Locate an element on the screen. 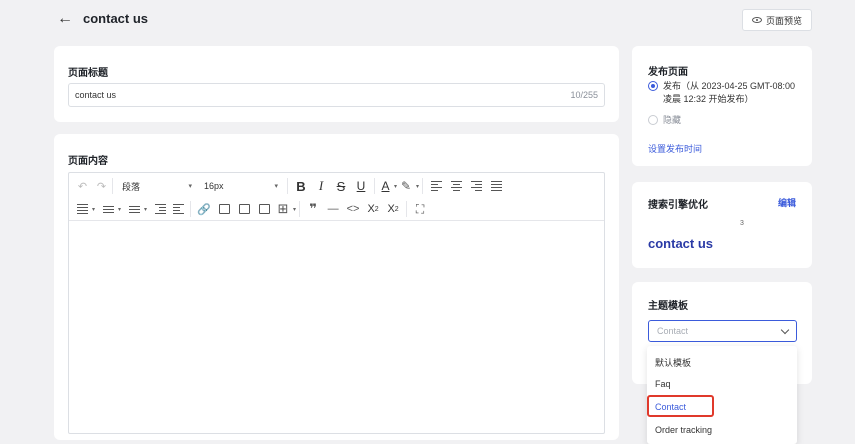 The height and width of the screenshot is (444, 855). line-height-icon is located at coordinates (82, 209).